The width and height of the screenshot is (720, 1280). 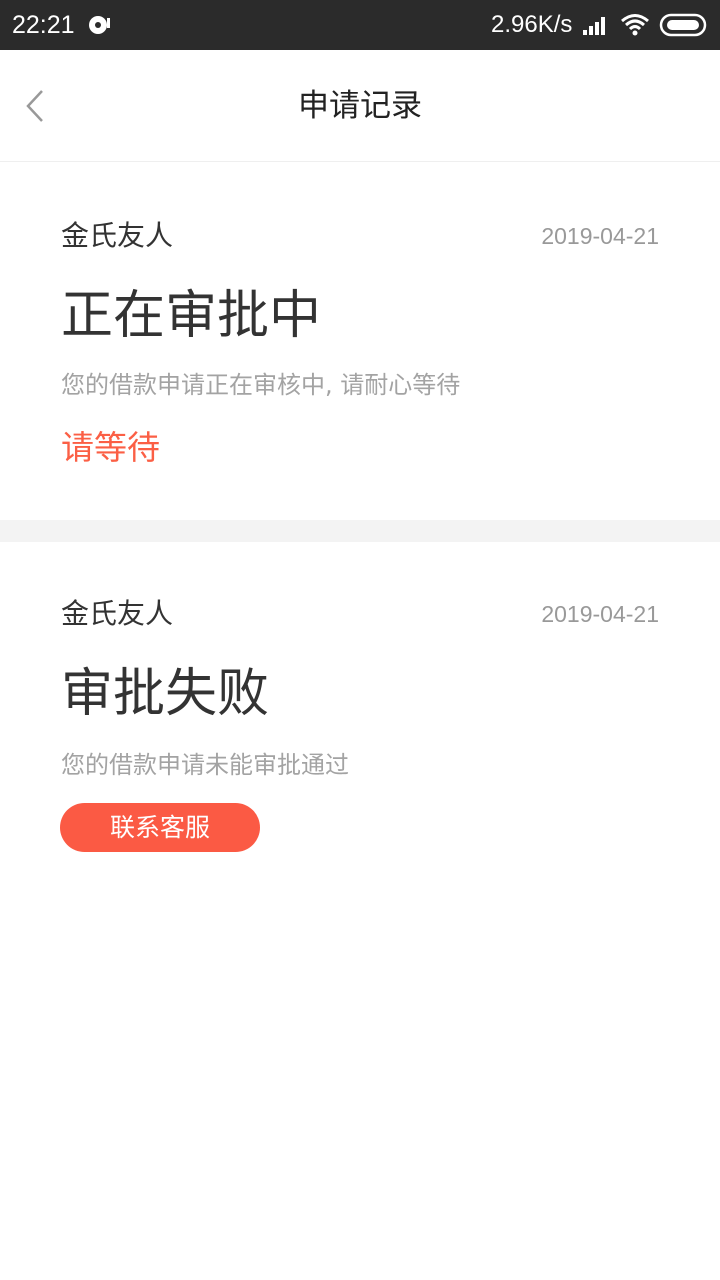 What do you see at coordinates (100, 25) in the screenshot?
I see `media-app-icon` at bounding box center [100, 25].